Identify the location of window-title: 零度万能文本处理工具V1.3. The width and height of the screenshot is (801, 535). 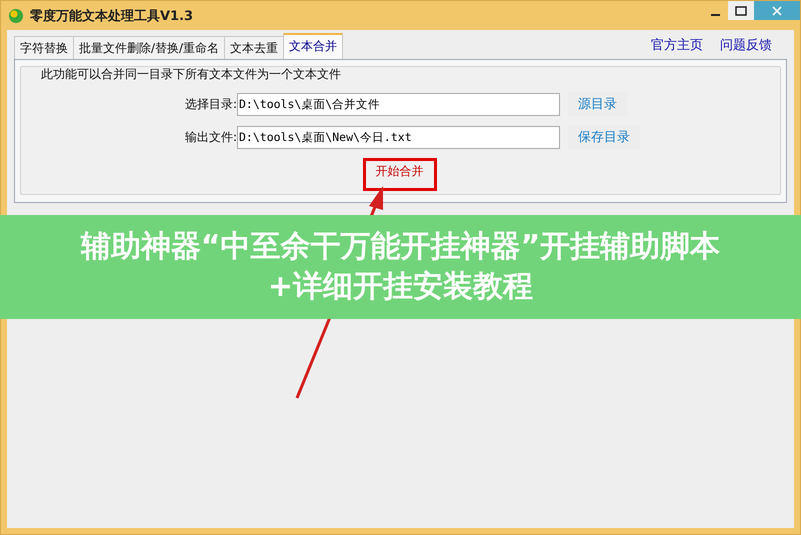
(112, 16).